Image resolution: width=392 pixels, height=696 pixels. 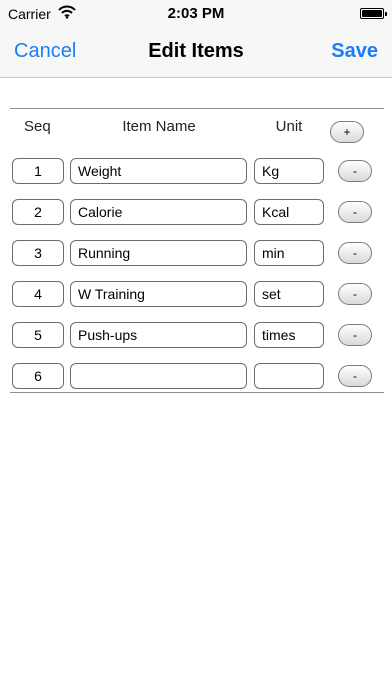 I want to click on status-bar: Carrier 2:03 PM, so click(x=196, y=14).